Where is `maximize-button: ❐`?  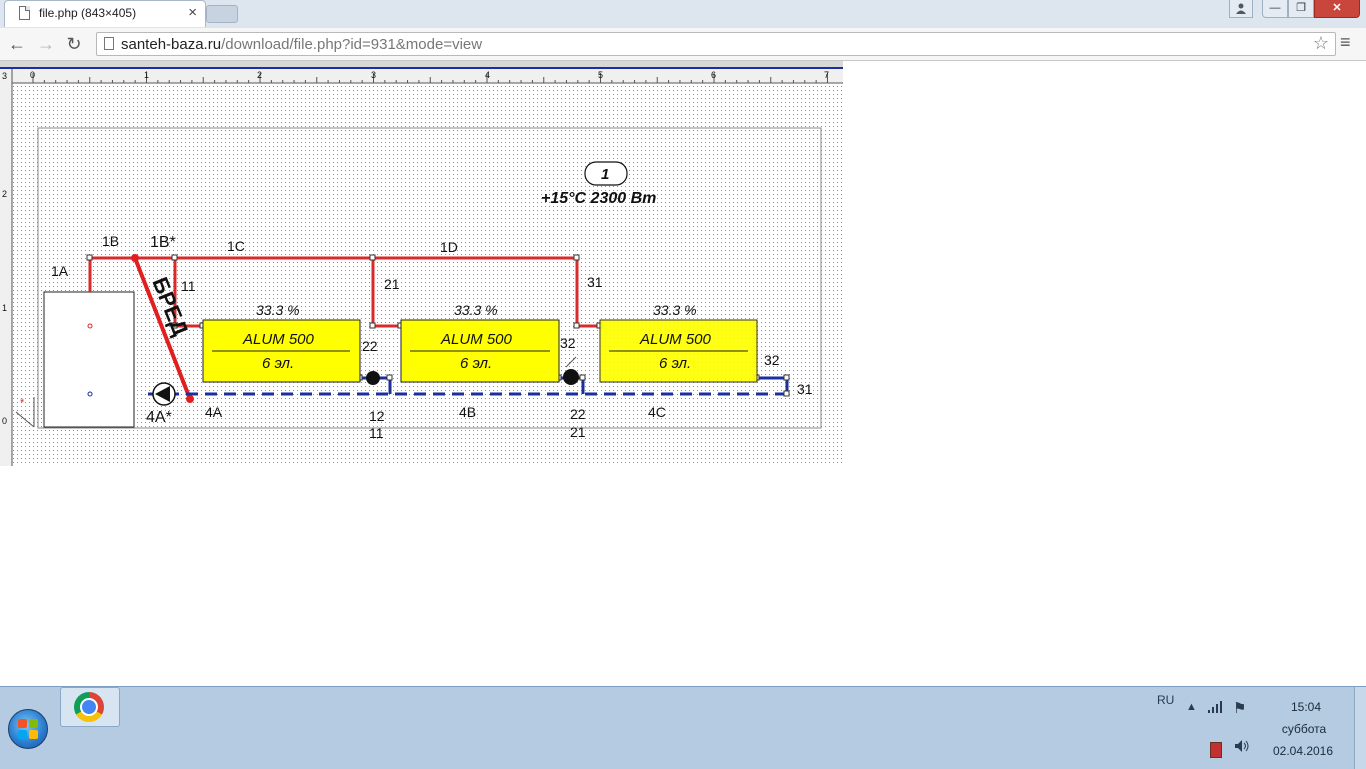 maximize-button: ❐ is located at coordinates (1301, 9).